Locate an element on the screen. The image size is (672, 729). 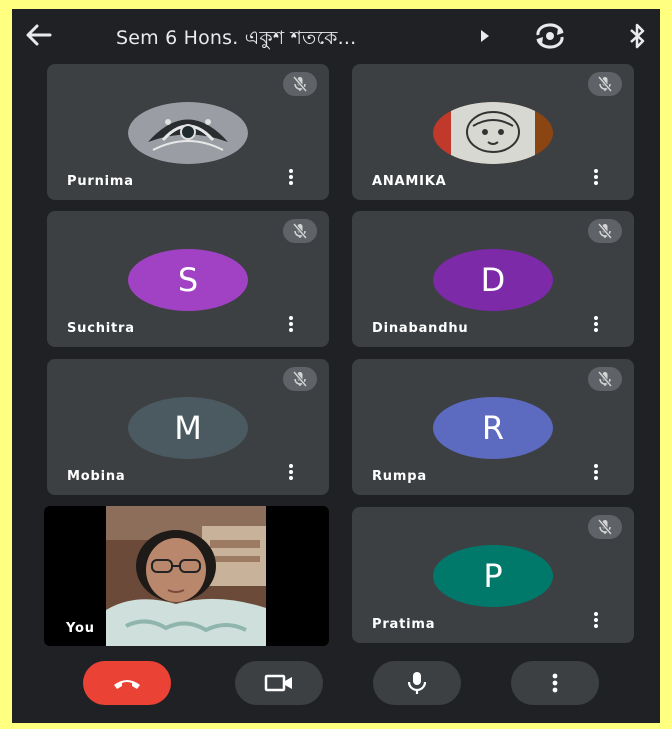
phone-hangup-icon is located at coordinates (127, 684).